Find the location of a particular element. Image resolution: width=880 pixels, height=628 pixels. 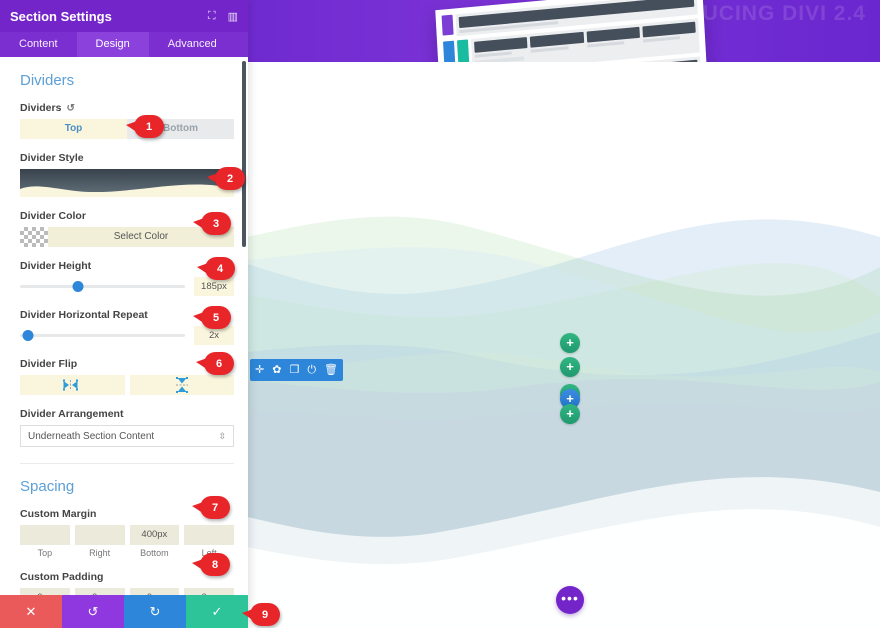

flip-vertical-button is located at coordinates (181, 385).